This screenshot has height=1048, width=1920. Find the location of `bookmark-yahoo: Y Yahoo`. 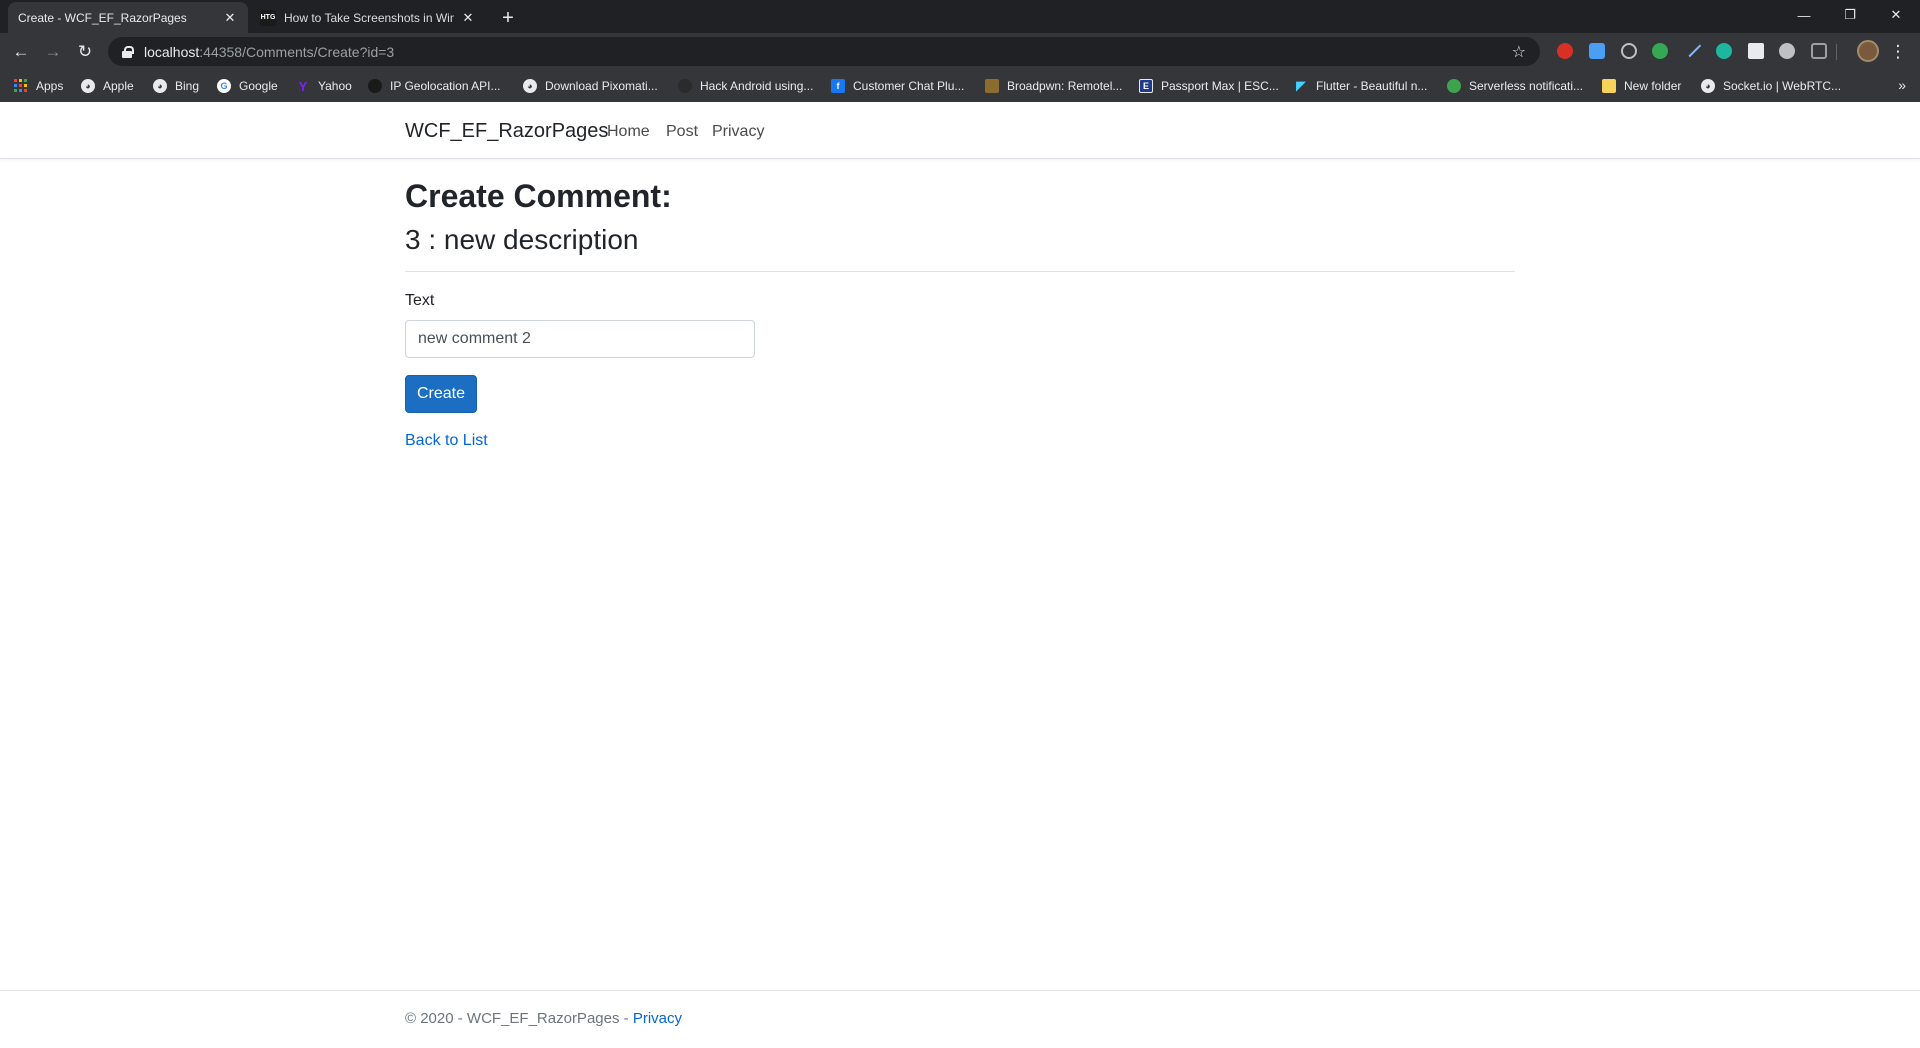

bookmark-yahoo: Y Yahoo is located at coordinates (324, 86).